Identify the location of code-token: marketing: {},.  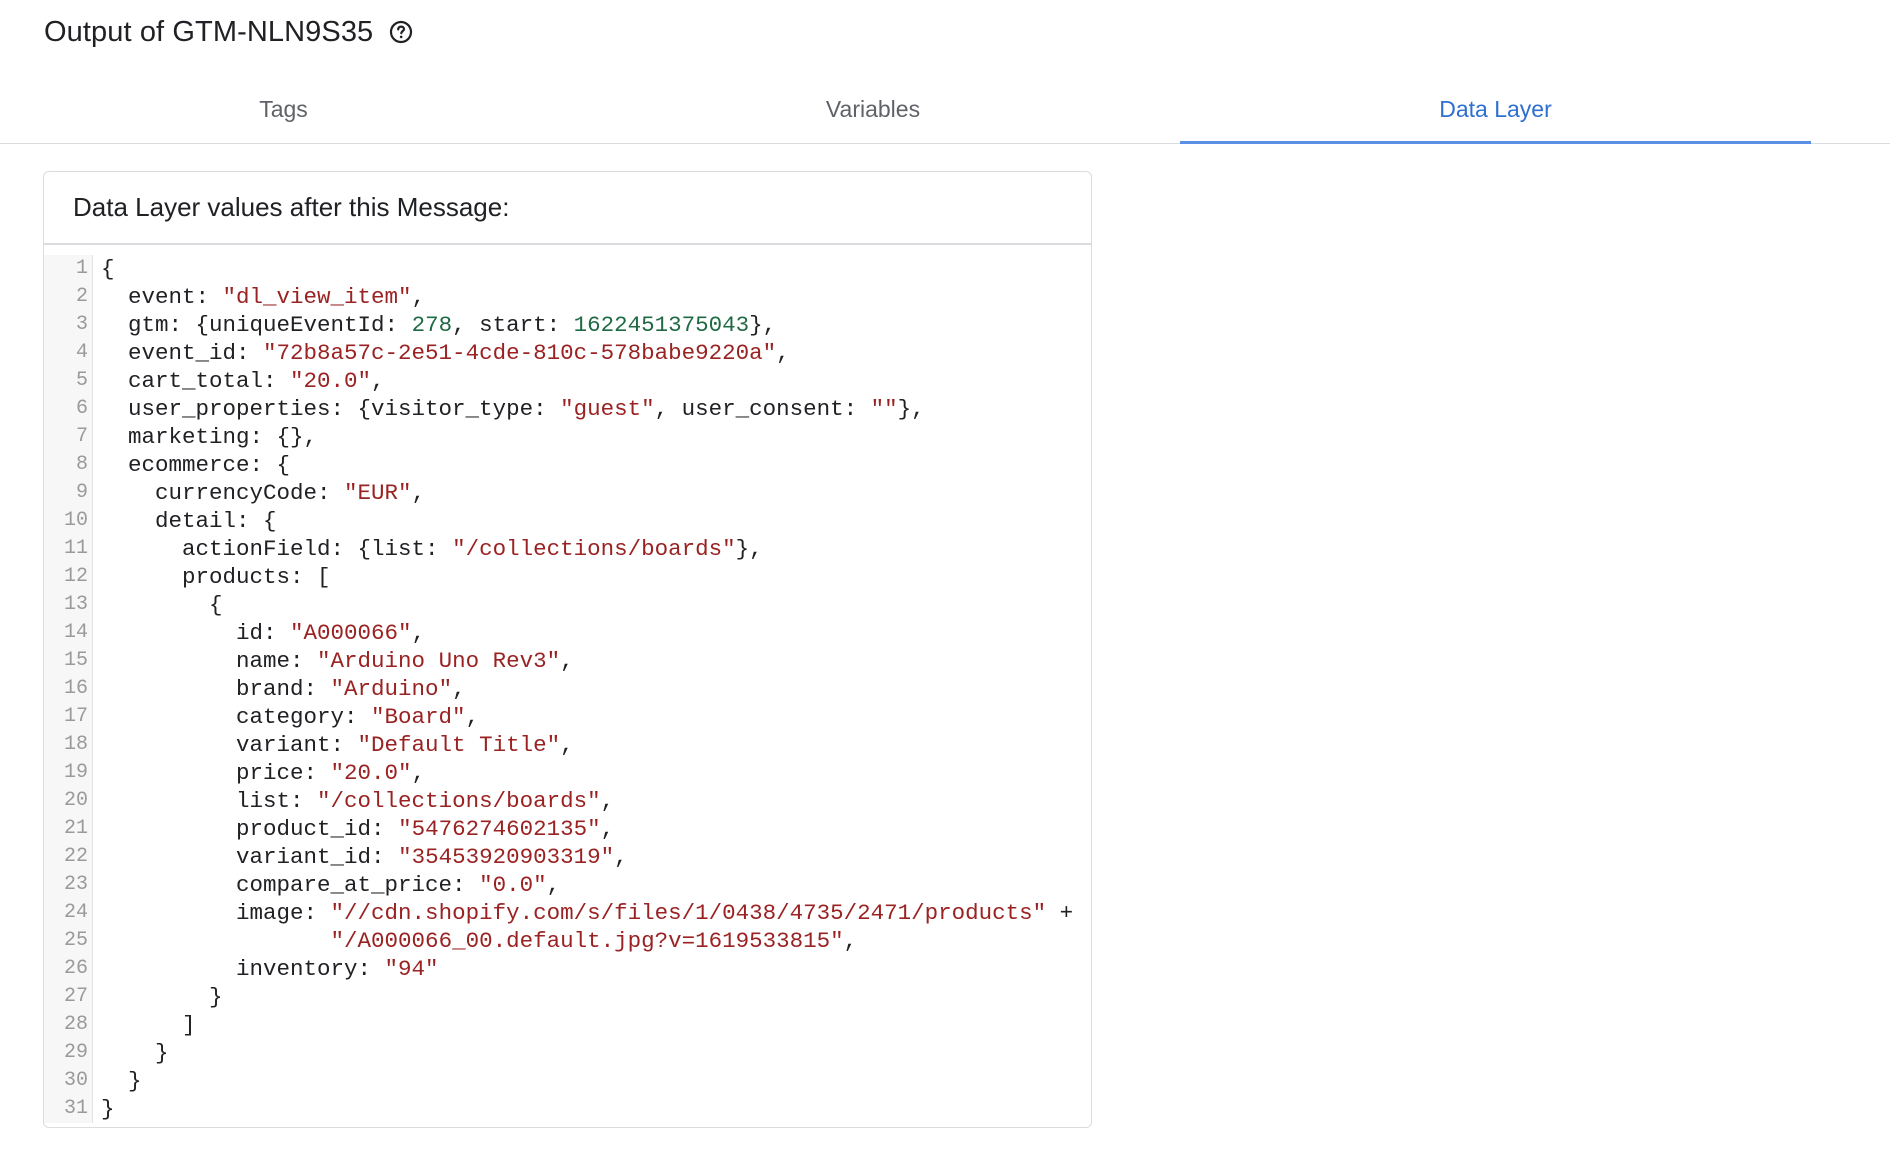
(209, 437).